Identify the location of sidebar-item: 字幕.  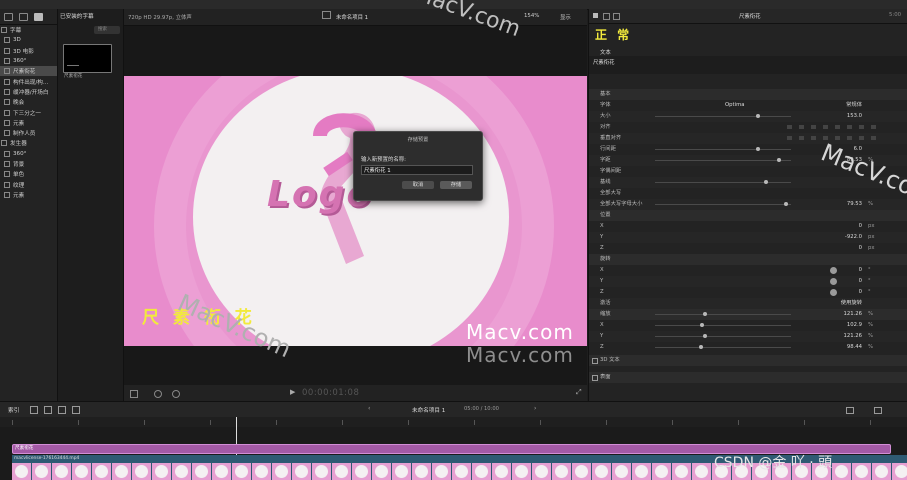
(28, 30).